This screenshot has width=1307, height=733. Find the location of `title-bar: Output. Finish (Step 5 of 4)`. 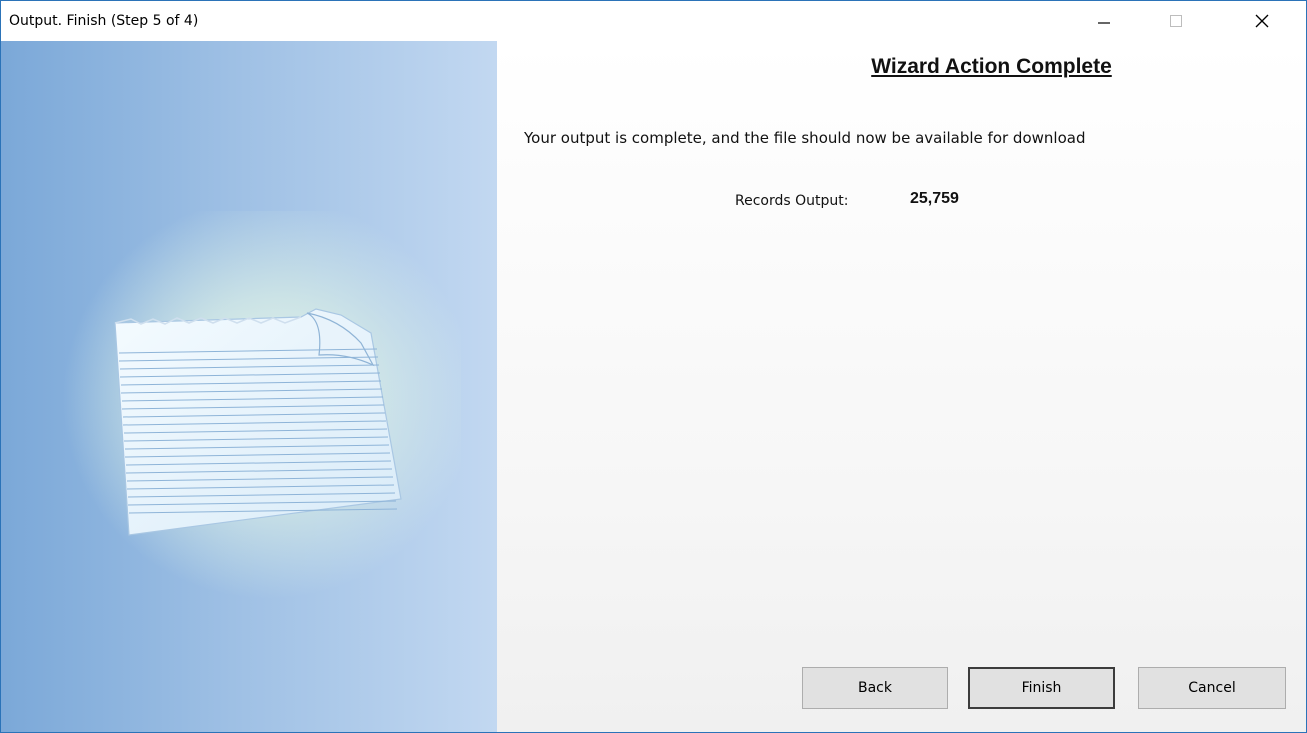

title-bar: Output. Finish (Step 5 of 4) is located at coordinates (653, 21).